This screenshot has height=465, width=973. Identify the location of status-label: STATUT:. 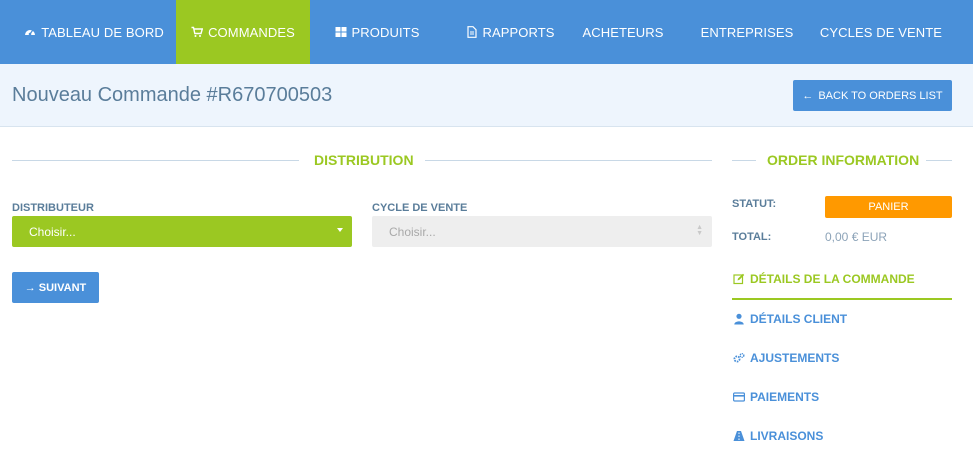
(754, 204).